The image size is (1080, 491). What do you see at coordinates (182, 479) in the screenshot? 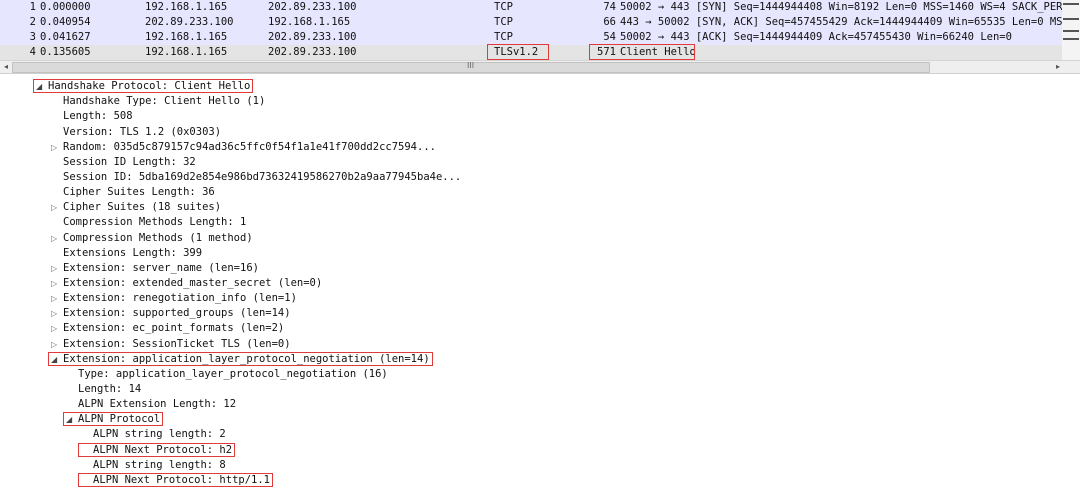
I see `tree-item-label: ALPN Next Protocol: http/1.1` at bounding box center [182, 479].